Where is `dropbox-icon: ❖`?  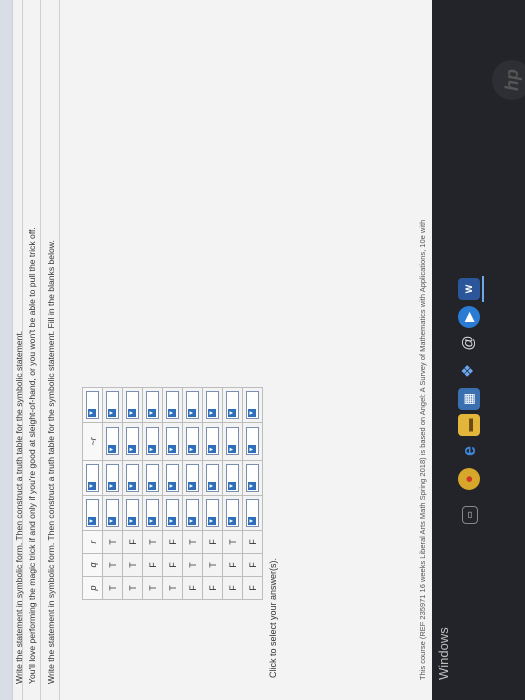 dropbox-icon: ❖ is located at coordinates (469, 371).